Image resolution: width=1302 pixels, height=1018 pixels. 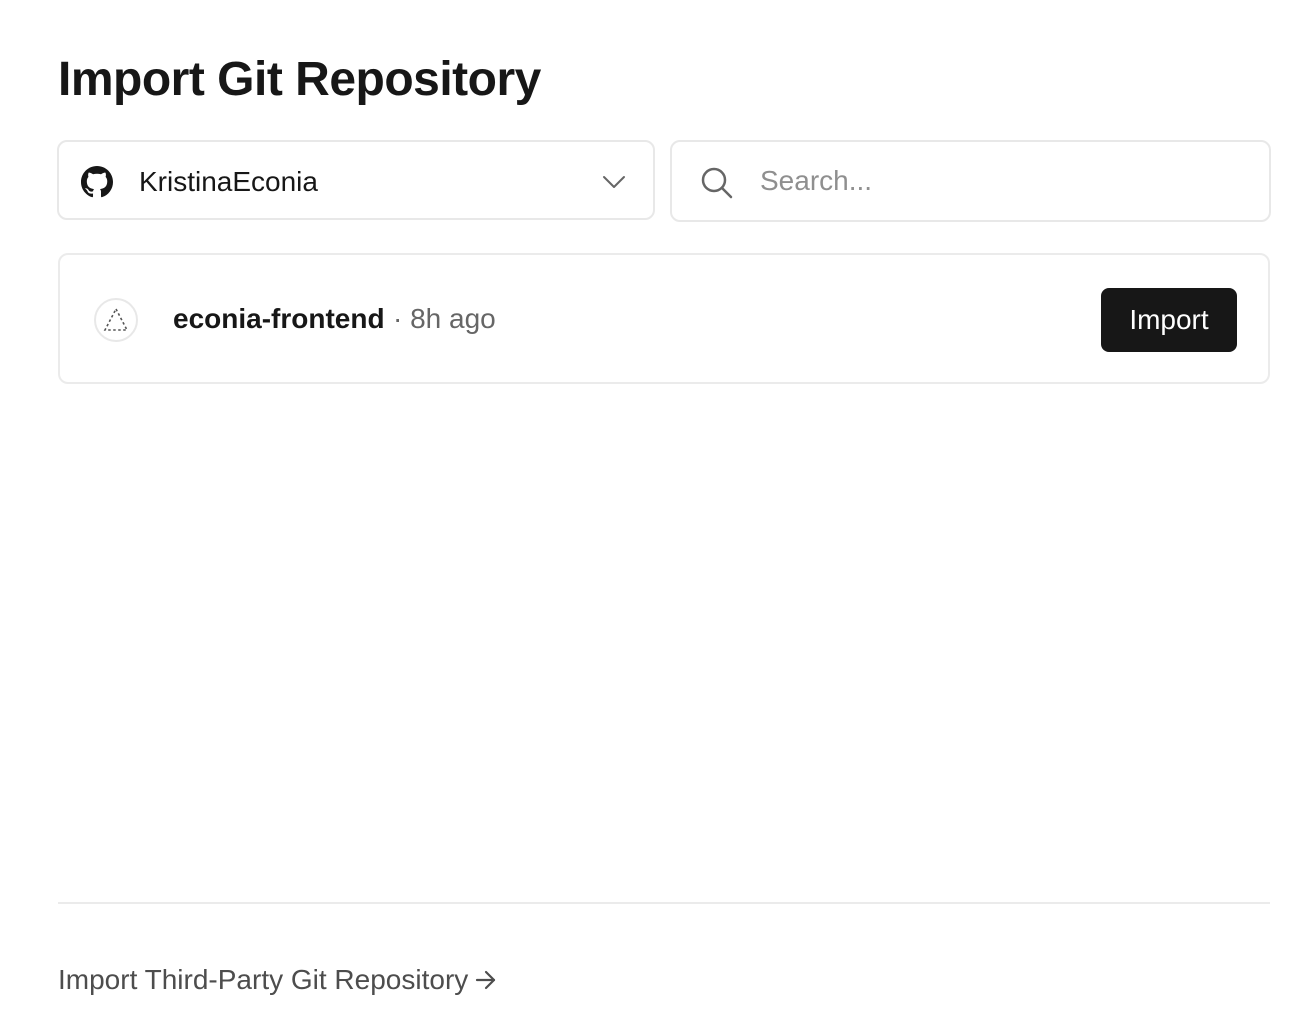 What do you see at coordinates (664, 903) in the screenshot?
I see `divider` at bounding box center [664, 903].